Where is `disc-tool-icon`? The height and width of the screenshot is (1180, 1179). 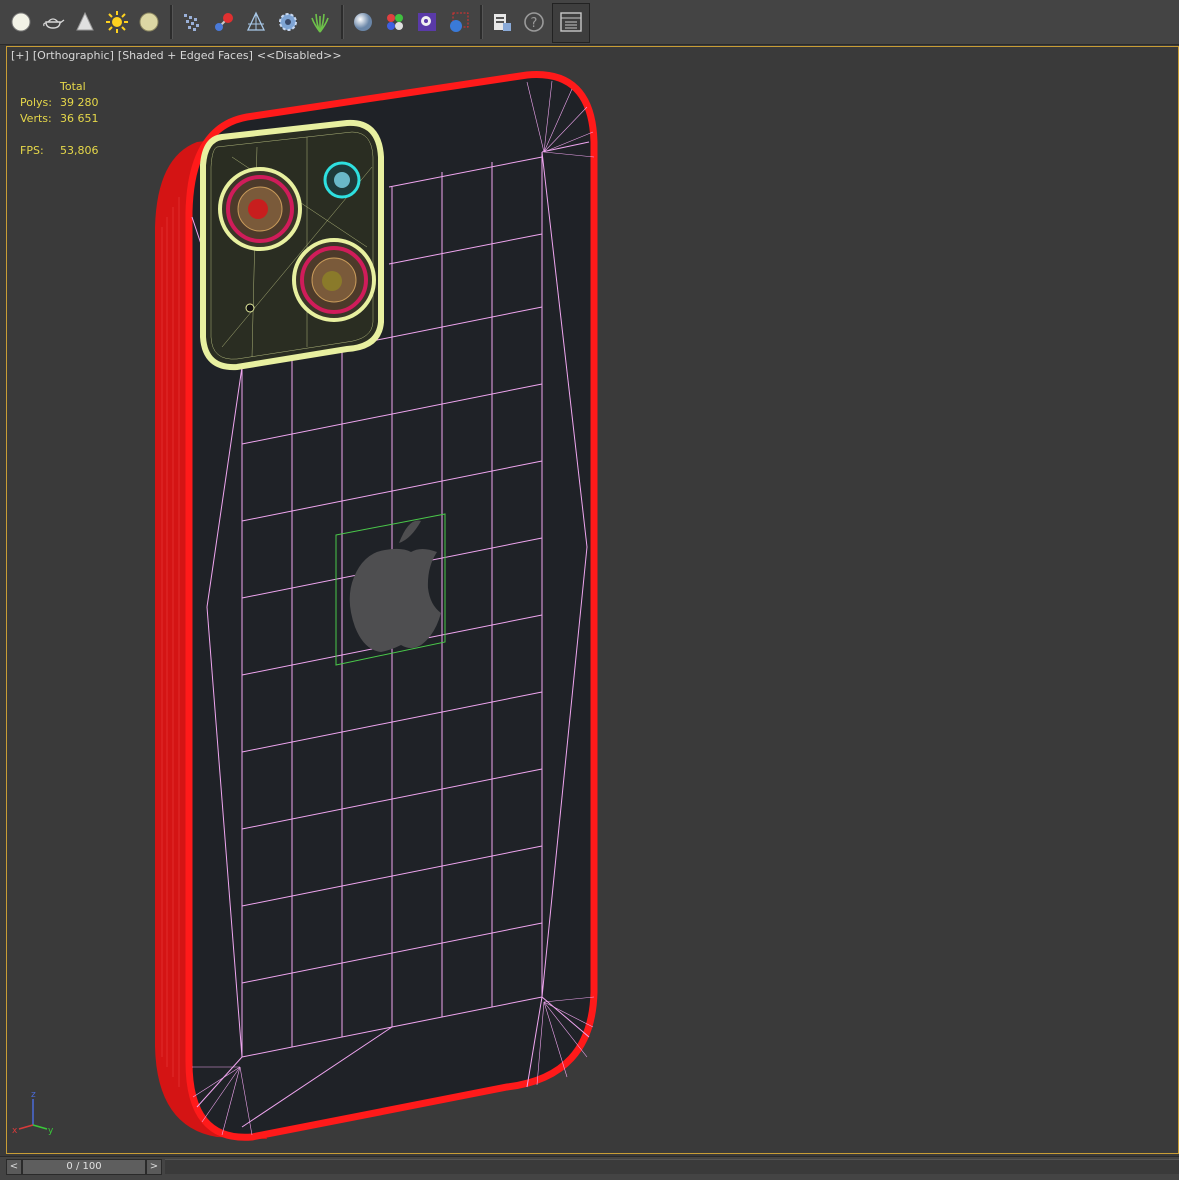
disc-tool-icon is located at coordinates (149, 22).